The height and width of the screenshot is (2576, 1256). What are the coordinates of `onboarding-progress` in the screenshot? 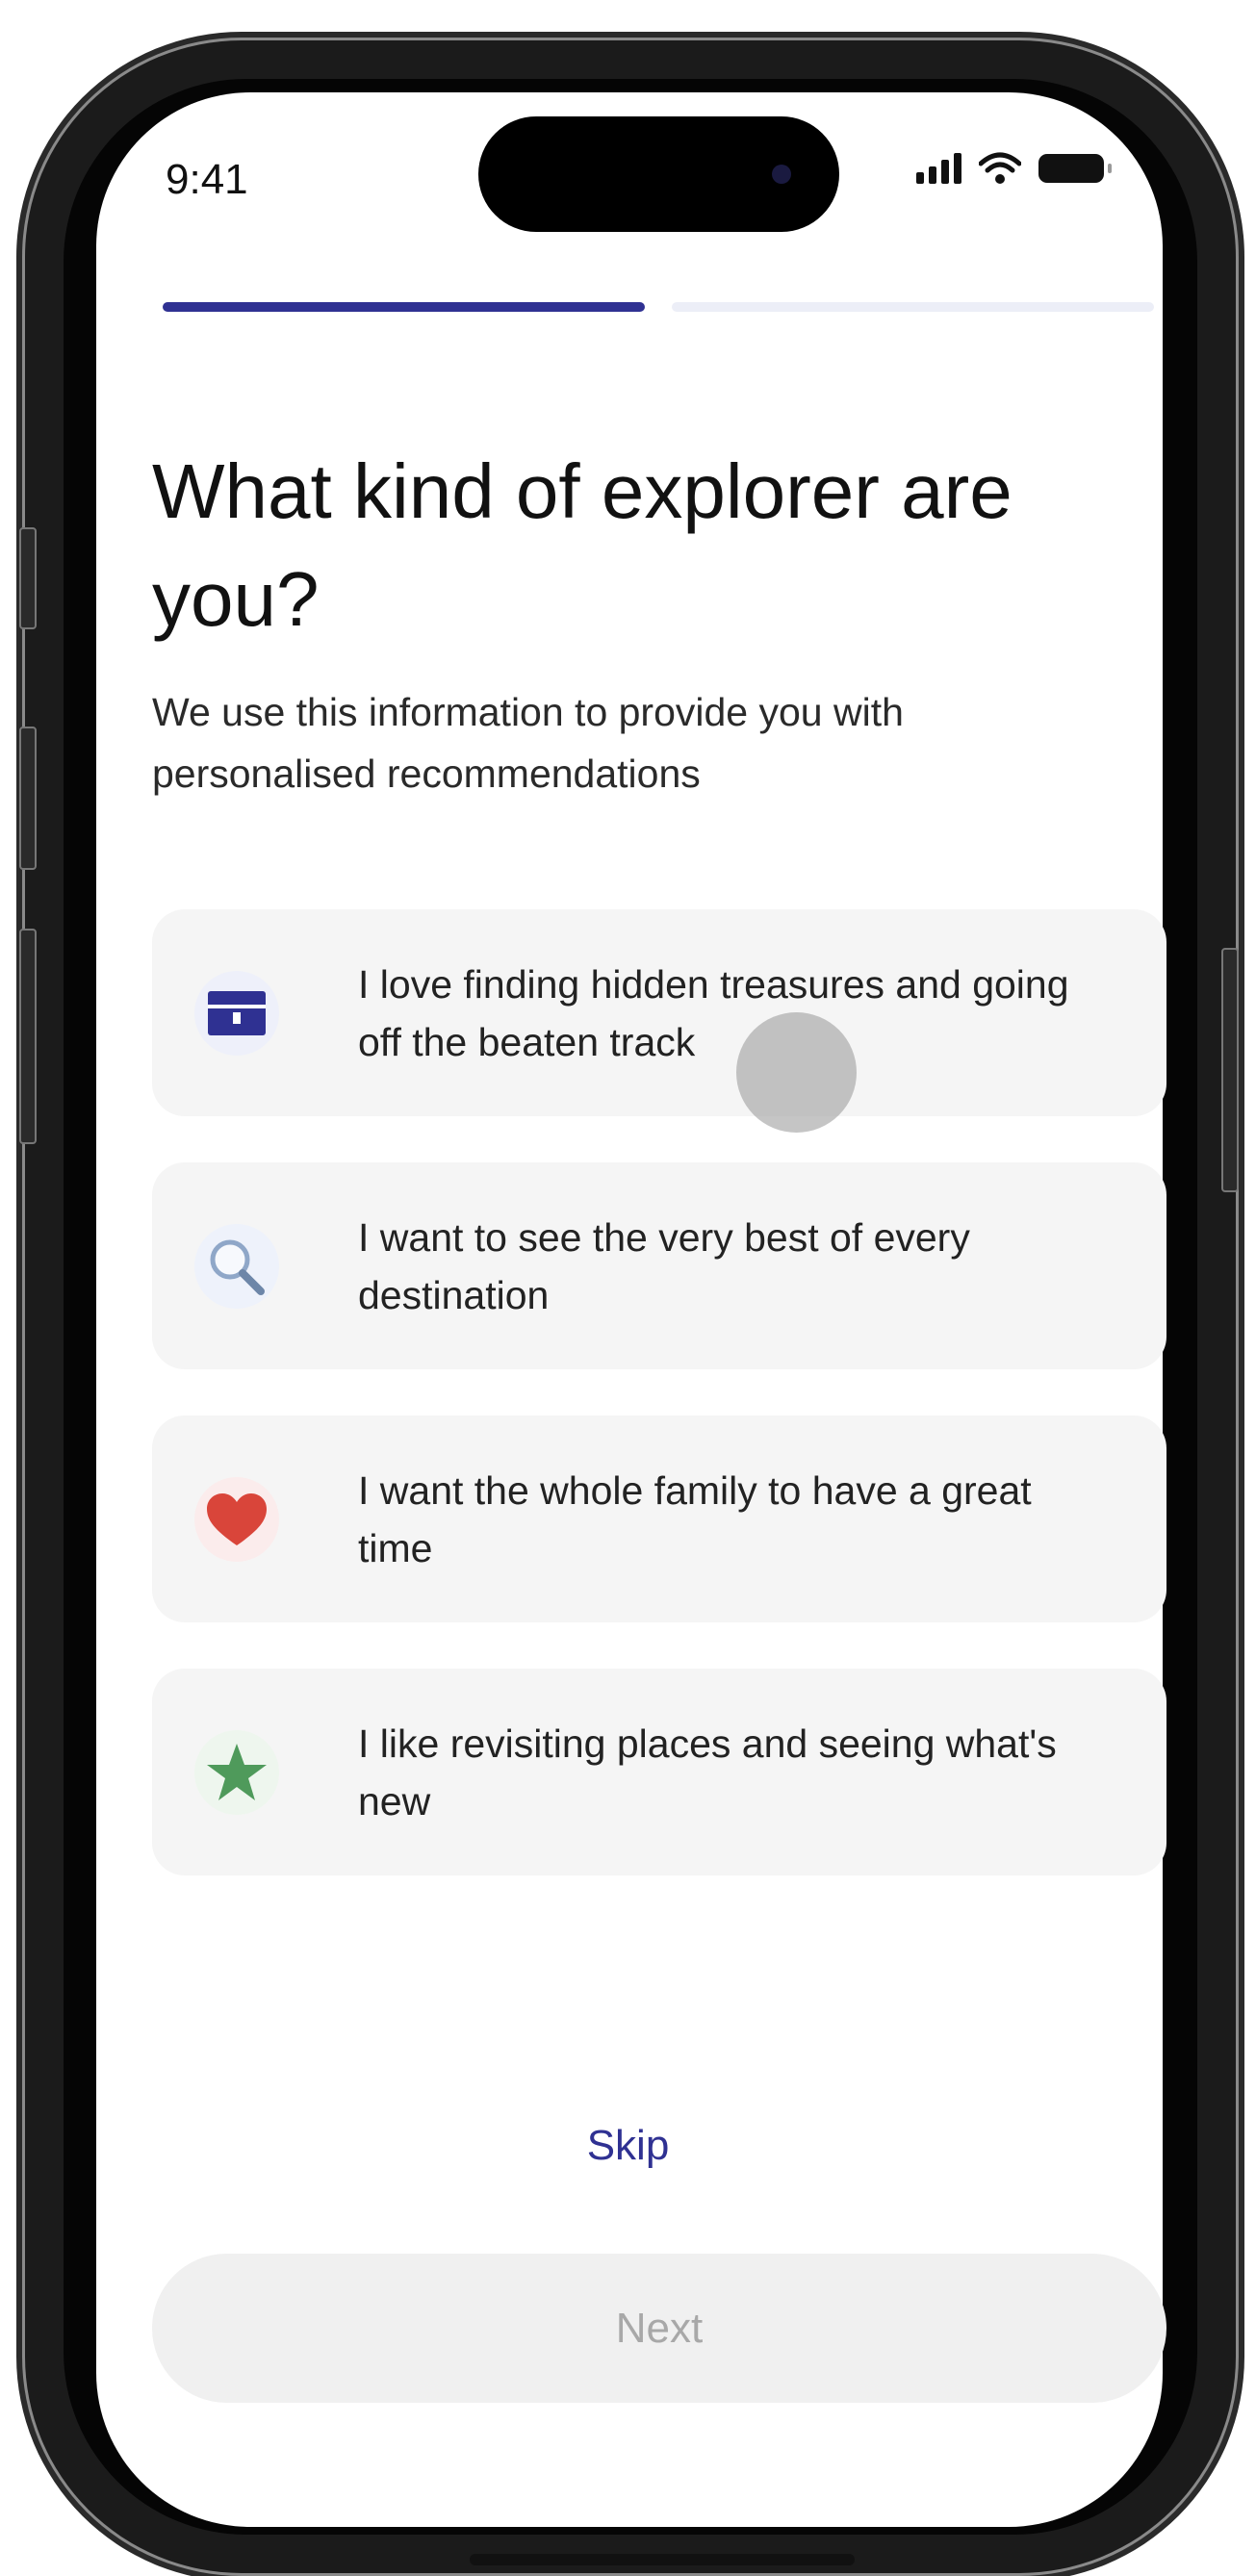 It's located at (658, 307).